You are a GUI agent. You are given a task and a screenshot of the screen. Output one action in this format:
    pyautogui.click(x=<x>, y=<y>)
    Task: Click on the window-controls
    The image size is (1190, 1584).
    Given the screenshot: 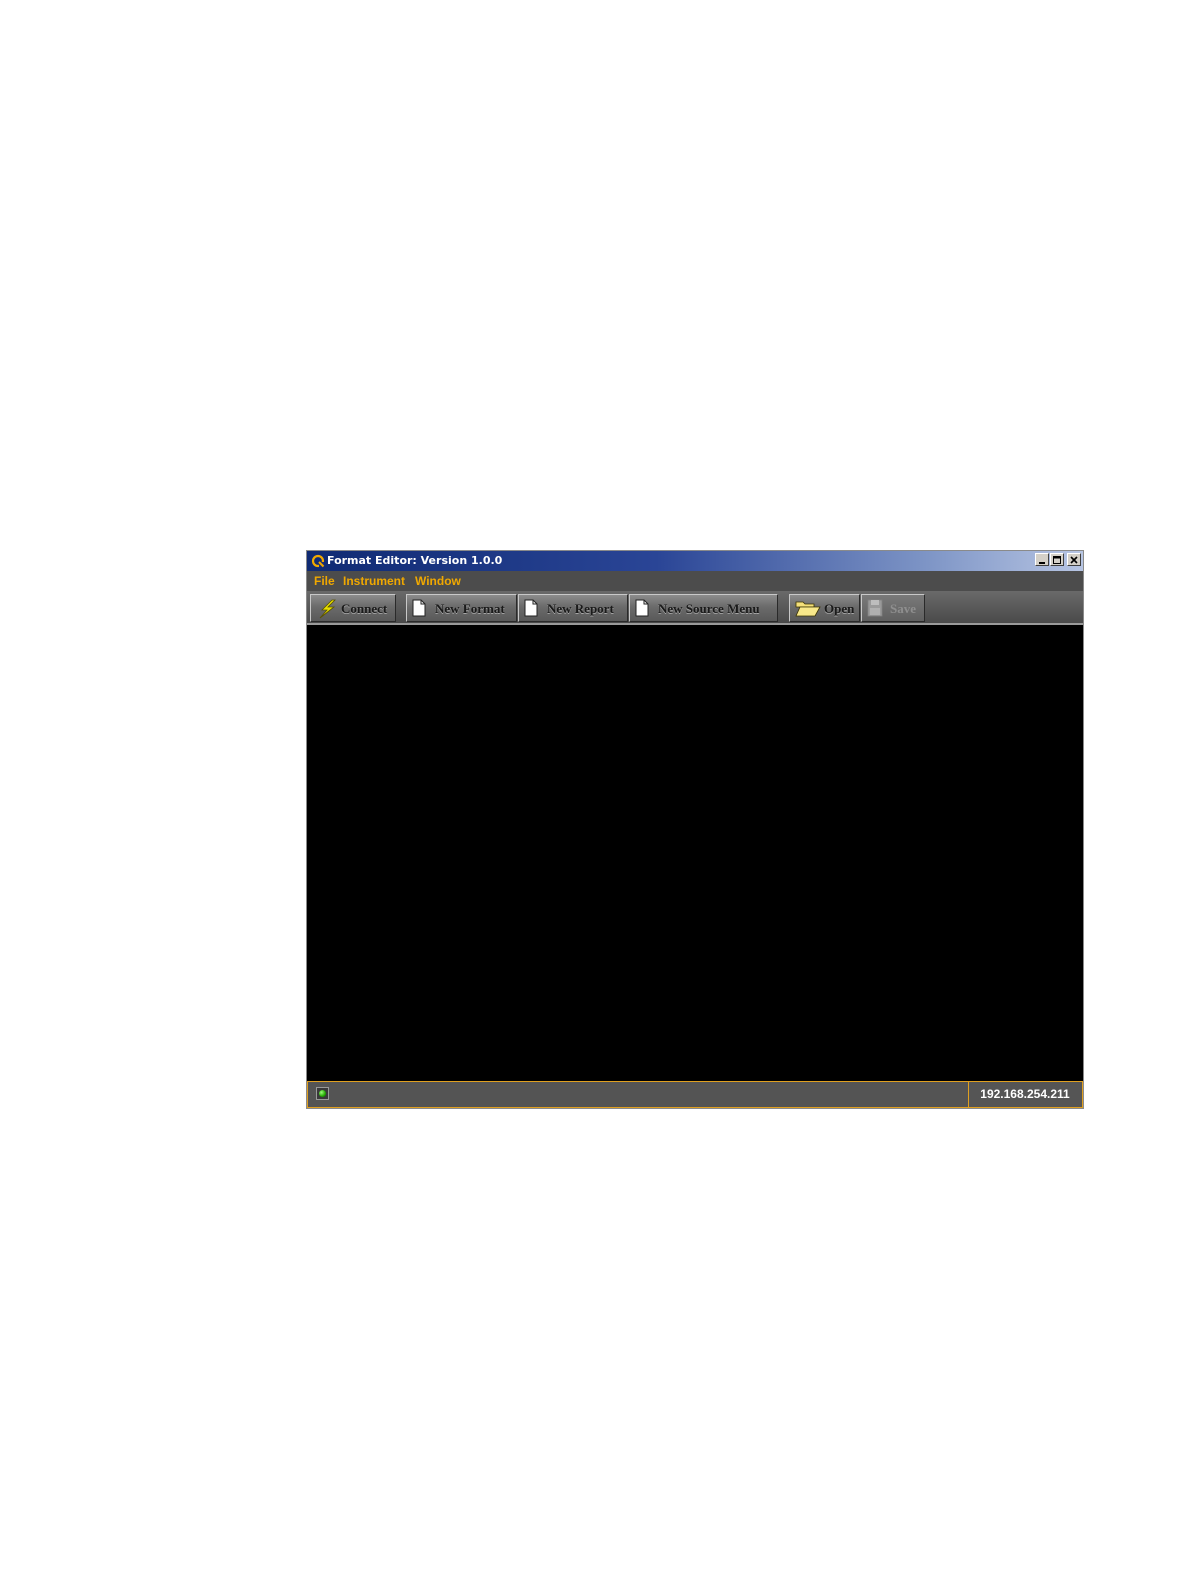 What is the action you would take?
    pyautogui.click(x=1058, y=559)
    